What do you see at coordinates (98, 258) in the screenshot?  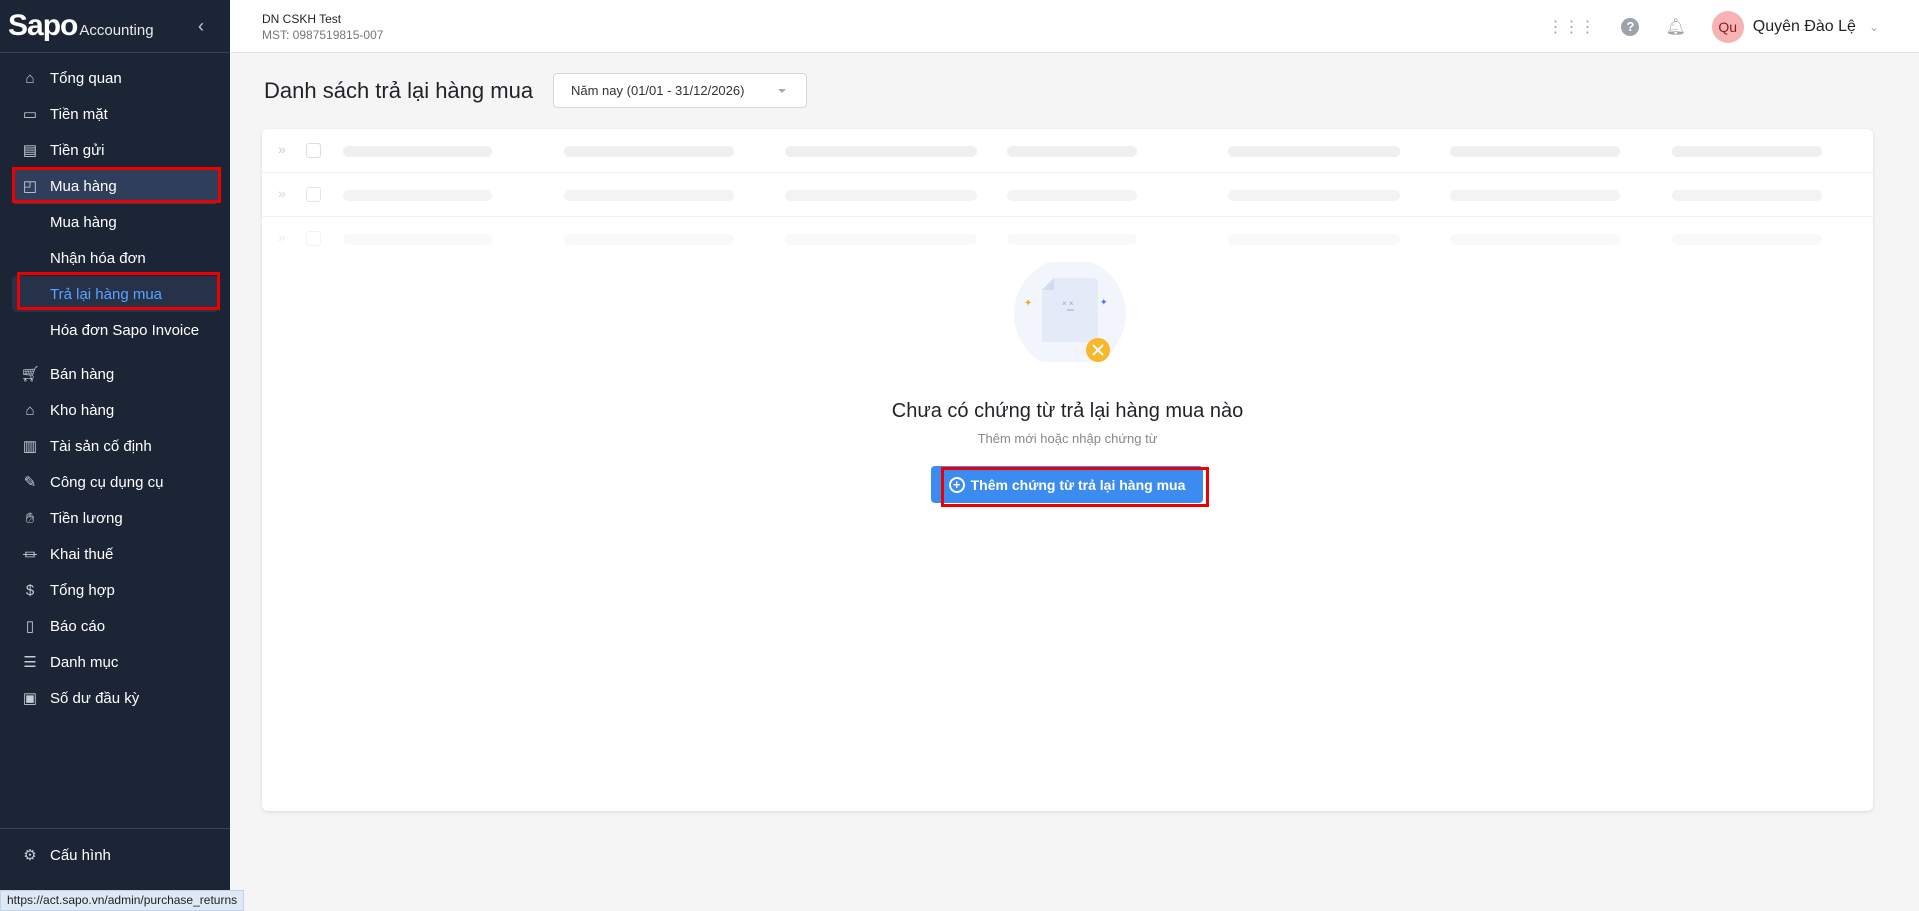 I see `label: Nhận hóa đơn` at bounding box center [98, 258].